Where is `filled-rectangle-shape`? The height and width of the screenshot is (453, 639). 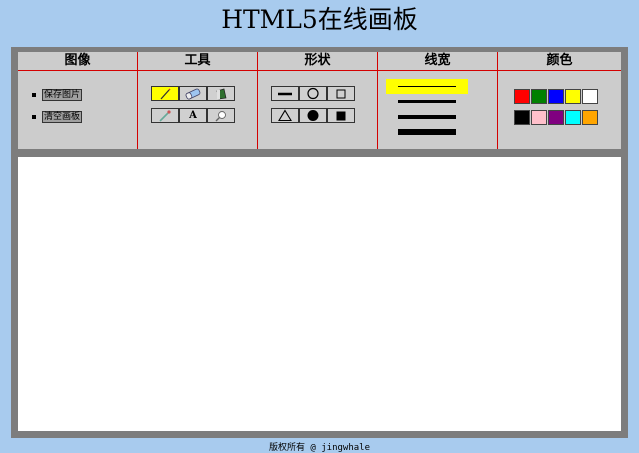
filled-rectangle-shape is located at coordinates (341, 115).